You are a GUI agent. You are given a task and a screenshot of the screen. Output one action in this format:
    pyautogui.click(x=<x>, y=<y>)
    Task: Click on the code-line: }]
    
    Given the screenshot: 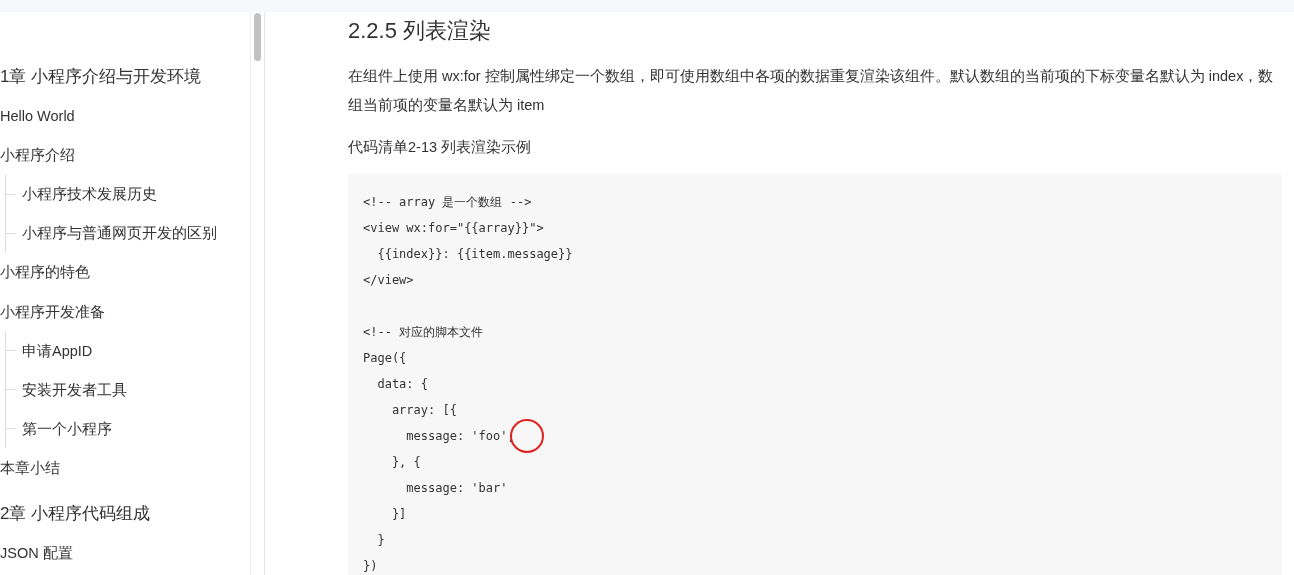 What is the action you would take?
    pyautogui.click(x=398, y=514)
    